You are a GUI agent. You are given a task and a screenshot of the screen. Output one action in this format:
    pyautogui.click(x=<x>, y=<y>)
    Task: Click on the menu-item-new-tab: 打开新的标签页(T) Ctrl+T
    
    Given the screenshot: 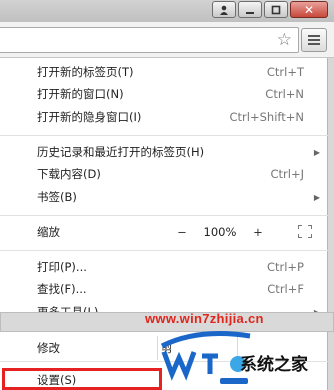 What is the action you would take?
    pyautogui.click(x=164, y=72)
    